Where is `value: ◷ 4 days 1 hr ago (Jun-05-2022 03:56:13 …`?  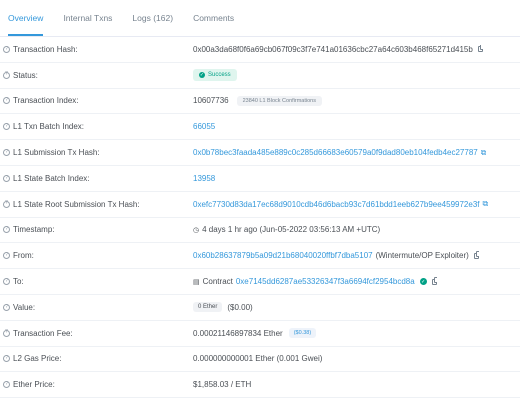
value: ◷ 4 days 1 hr ago (Jun-05-2022 03:56:13 … is located at coordinates (286, 229).